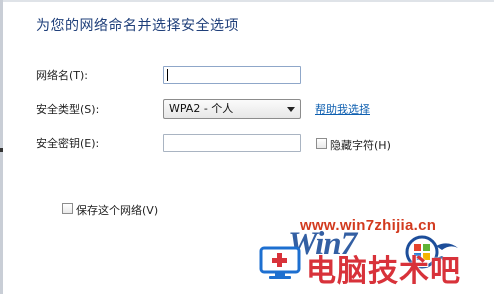 The height and width of the screenshot is (294, 494). Describe the element at coordinates (67, 208) in the screenshot. I see `save-network-checkbox` at that location.